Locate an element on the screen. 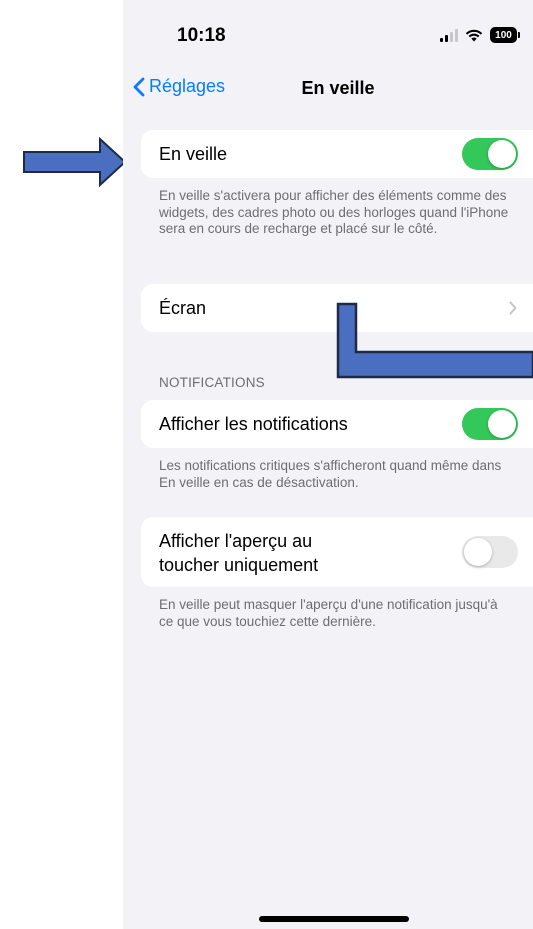 This screenshot has width=533, height=929. status-time: 10:18 is located at coordinates (201, 35).